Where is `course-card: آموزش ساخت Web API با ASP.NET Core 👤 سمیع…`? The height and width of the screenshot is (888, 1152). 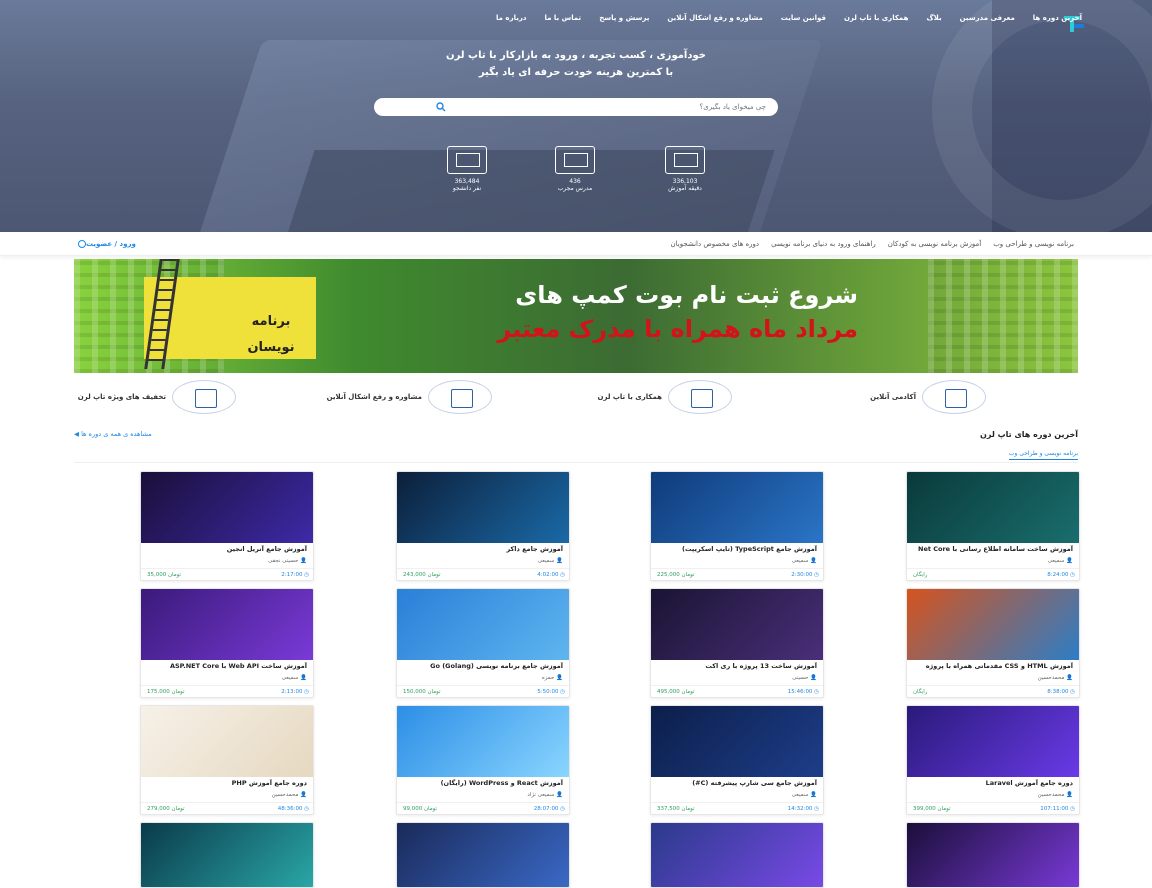 course-card: آموزش ساخت Web API با ASP.NET Core 👤 سمیع… is located at coordinates (227, 643).